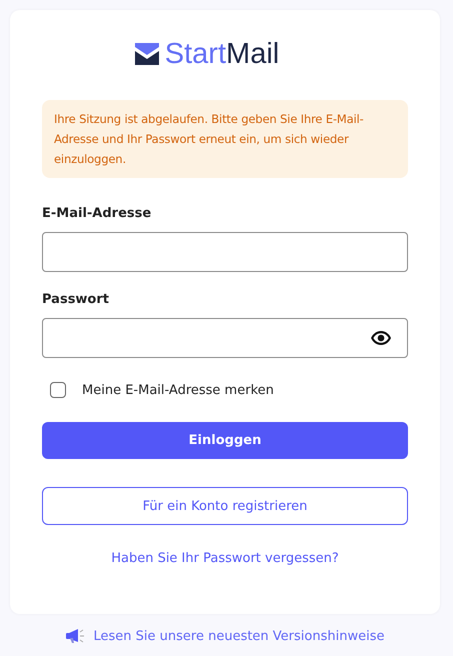 The height and width of the screenshot is (656, 453). Describe the element at coordinates (225, 338) in the screenshot. I see `password-field` at that location.